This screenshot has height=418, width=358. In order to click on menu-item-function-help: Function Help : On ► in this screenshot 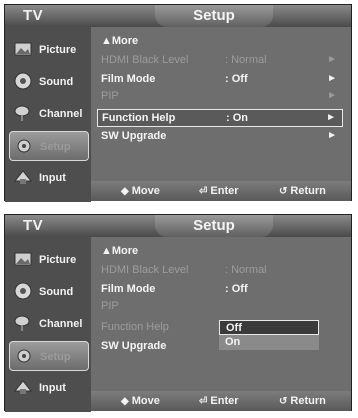, I will do `click(220, 118)`.